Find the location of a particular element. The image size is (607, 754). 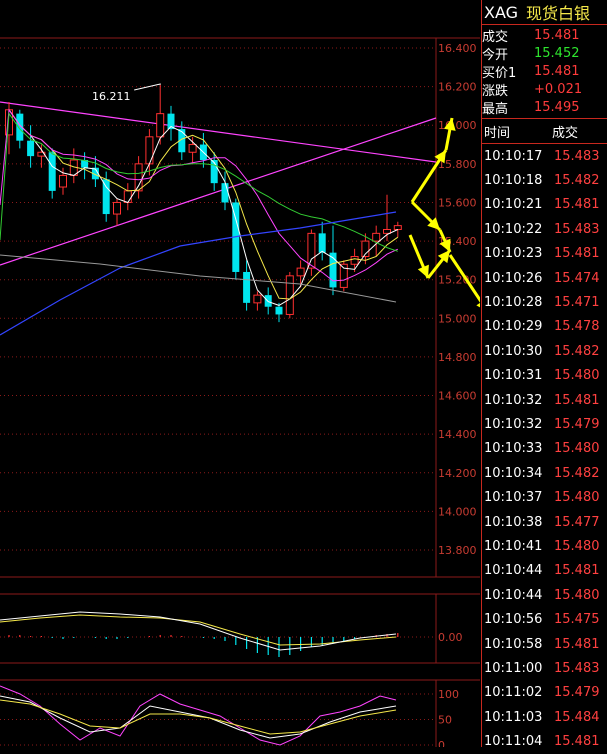

quote-row: 今开 15.452 is located at coordinates (544, 53).